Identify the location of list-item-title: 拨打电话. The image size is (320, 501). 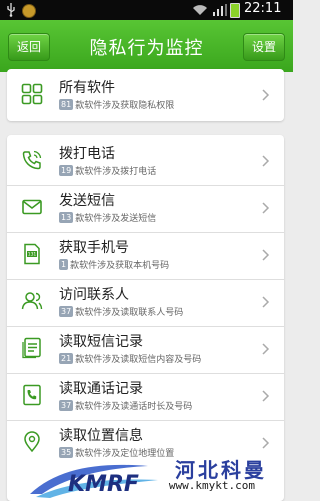
(87, 154).